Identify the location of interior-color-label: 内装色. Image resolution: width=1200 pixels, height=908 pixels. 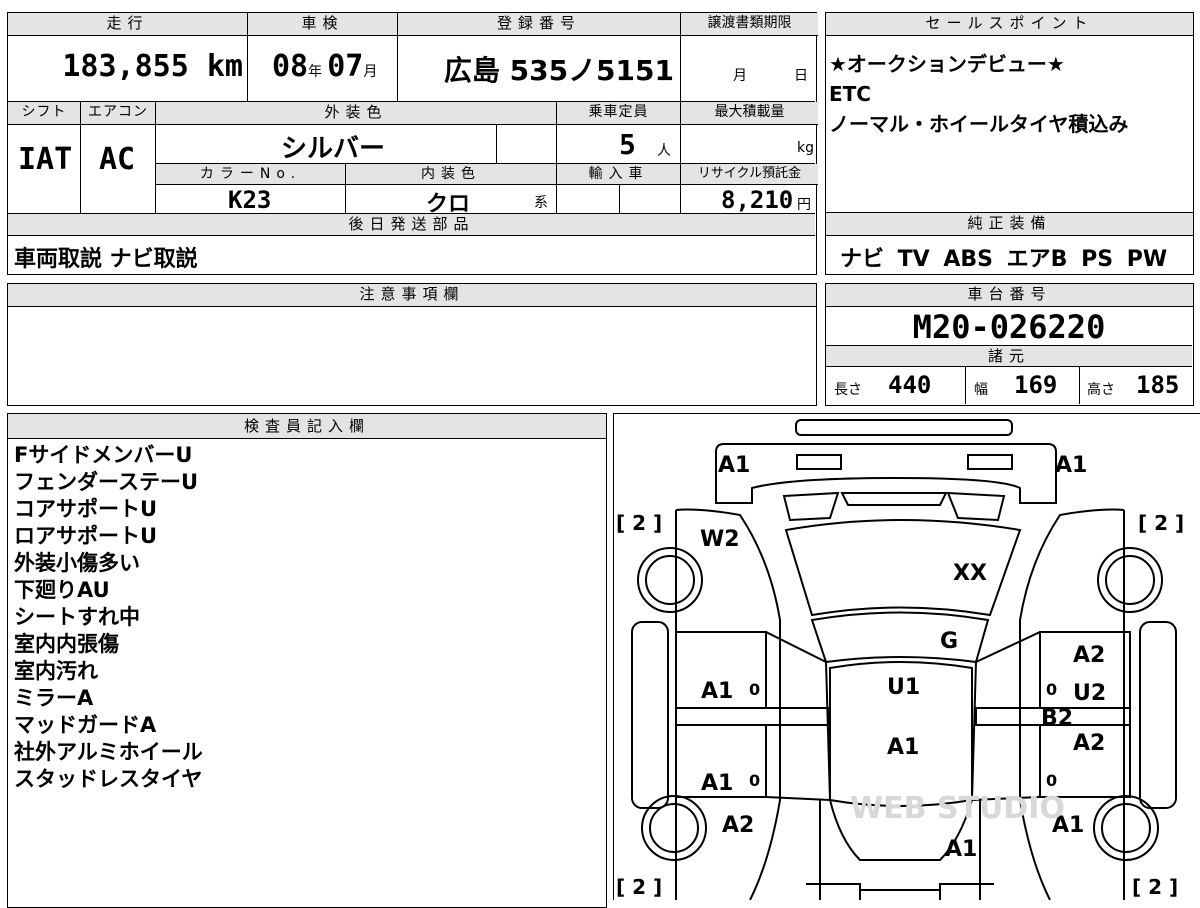
(451, 174).